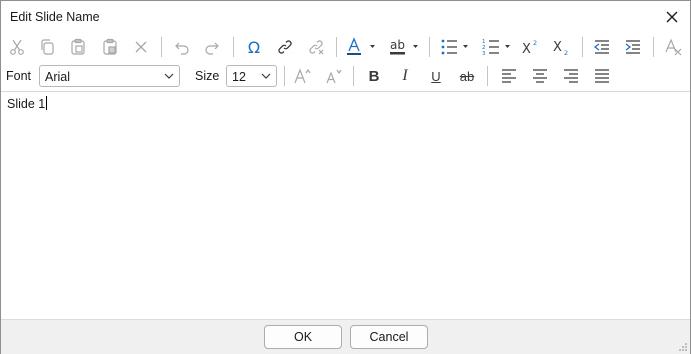 The height and width of the screenshot is (354, 691). I want to click on font-color-icon, so click(361, 47).